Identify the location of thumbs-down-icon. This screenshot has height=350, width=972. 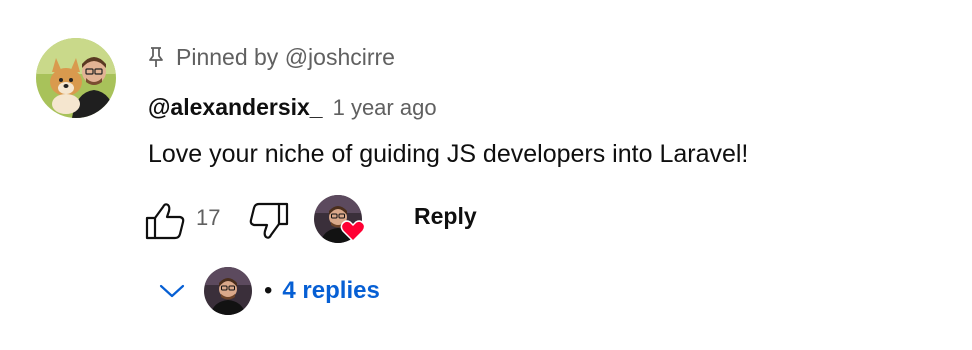
(269, 220).